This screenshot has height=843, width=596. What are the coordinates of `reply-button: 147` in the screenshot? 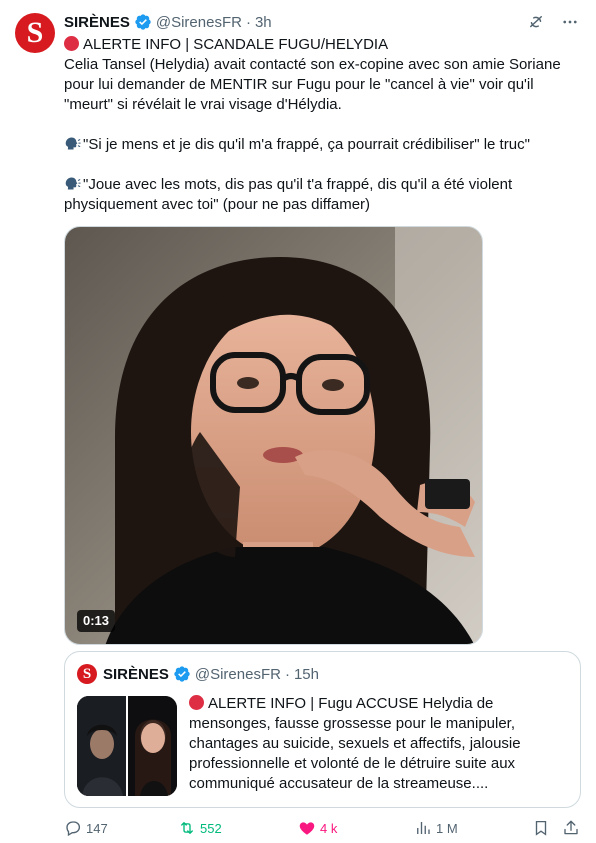 It's located at (86, 828).